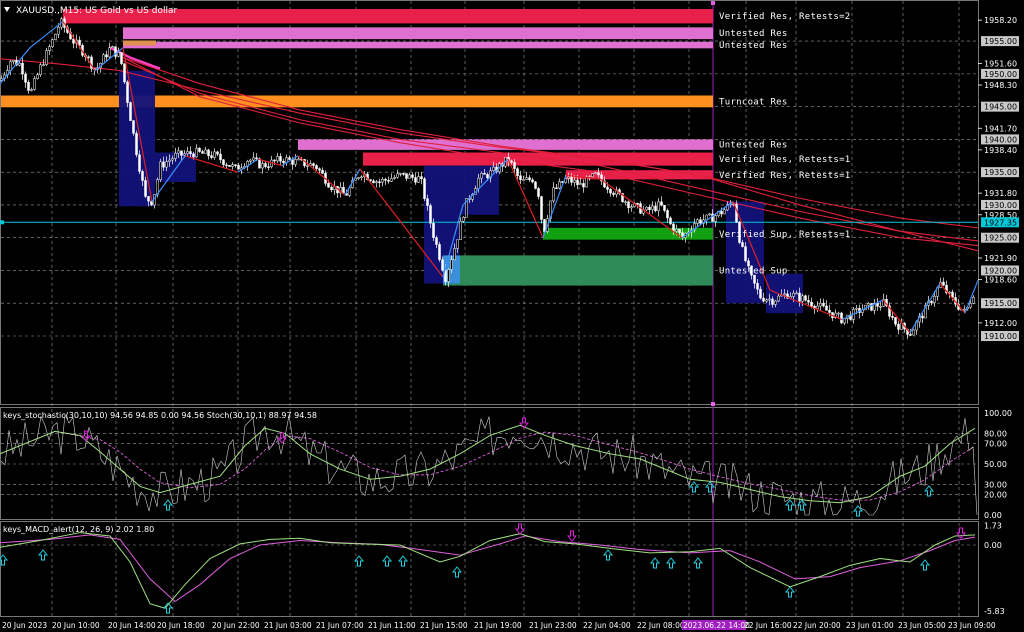 Image resolution: width=1024 pixels, height=632 pixels. What do you see at coordinates (553, 625) in the screenshot?
I see `time-axis-label: 21 Jun 23:00` at bounding box center [553, 625].